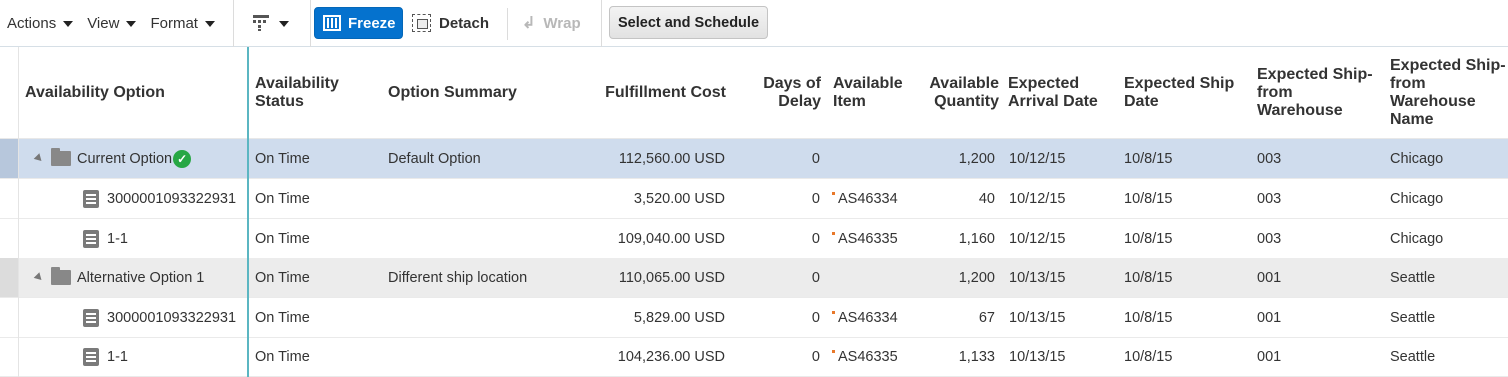 The width and height of the screenshot is (1508, 377). I want to click on column-header-expected-ship-from-warehouse-name: Expected Ship- from Warehouse Name, so click(1448, 93).